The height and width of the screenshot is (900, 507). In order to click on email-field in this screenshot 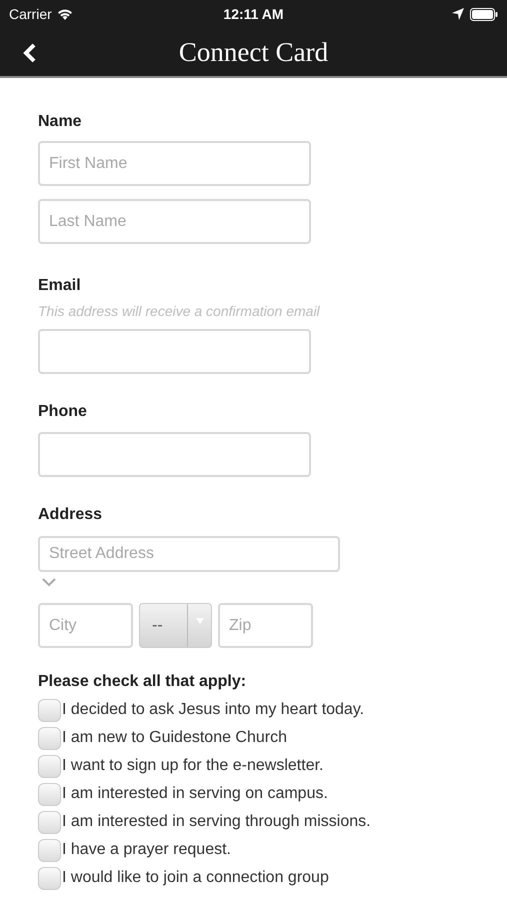, I will do `click(174, 351)`.